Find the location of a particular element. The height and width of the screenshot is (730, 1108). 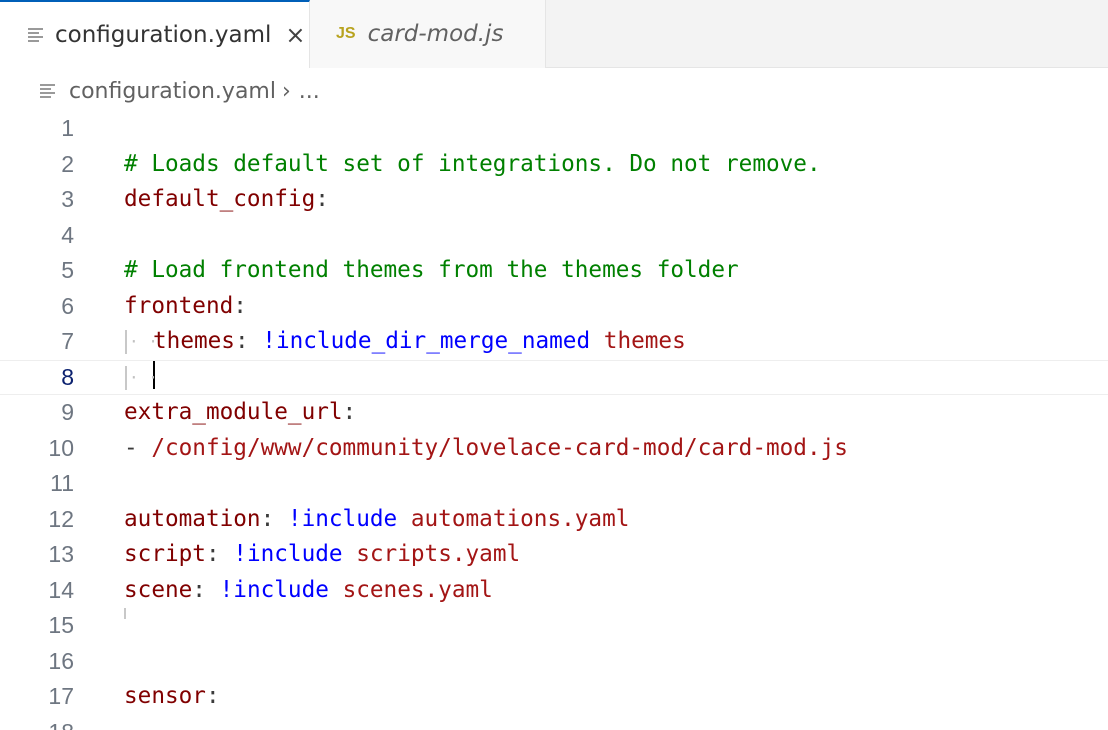

code-line: 14 scene: !include scenes.yaml is located at coordinates (554, 591).